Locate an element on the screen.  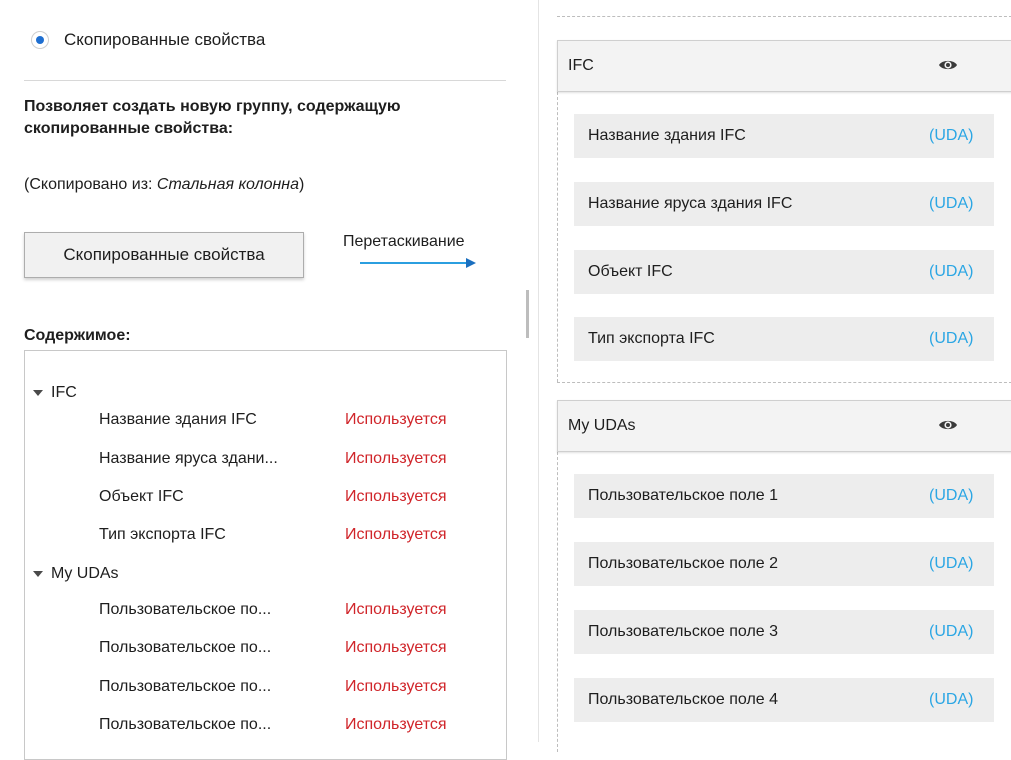
group-header-ifc: IFC is located at coordinates (784, 66).